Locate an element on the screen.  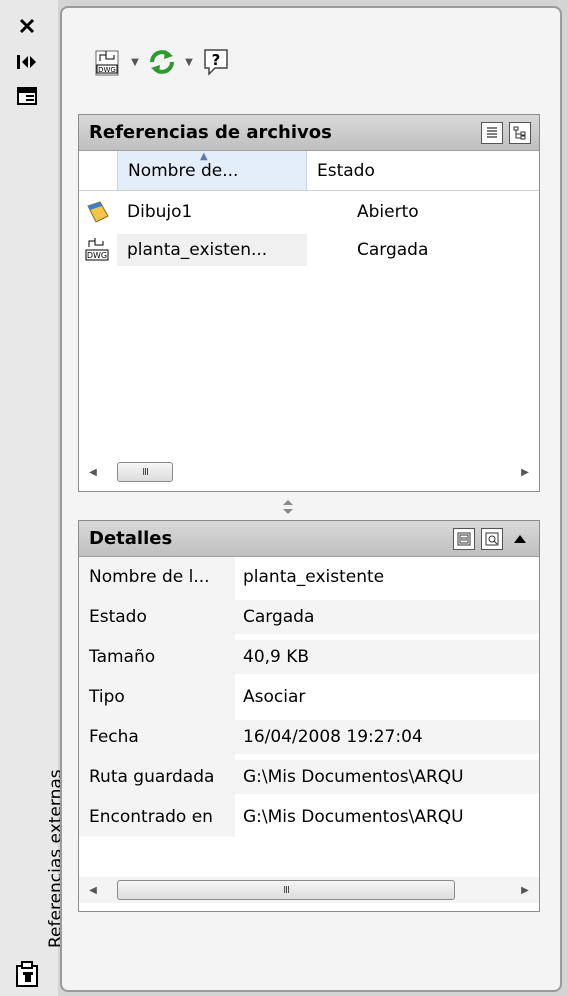
help-icon: ? is located at coordinates (216, 62).